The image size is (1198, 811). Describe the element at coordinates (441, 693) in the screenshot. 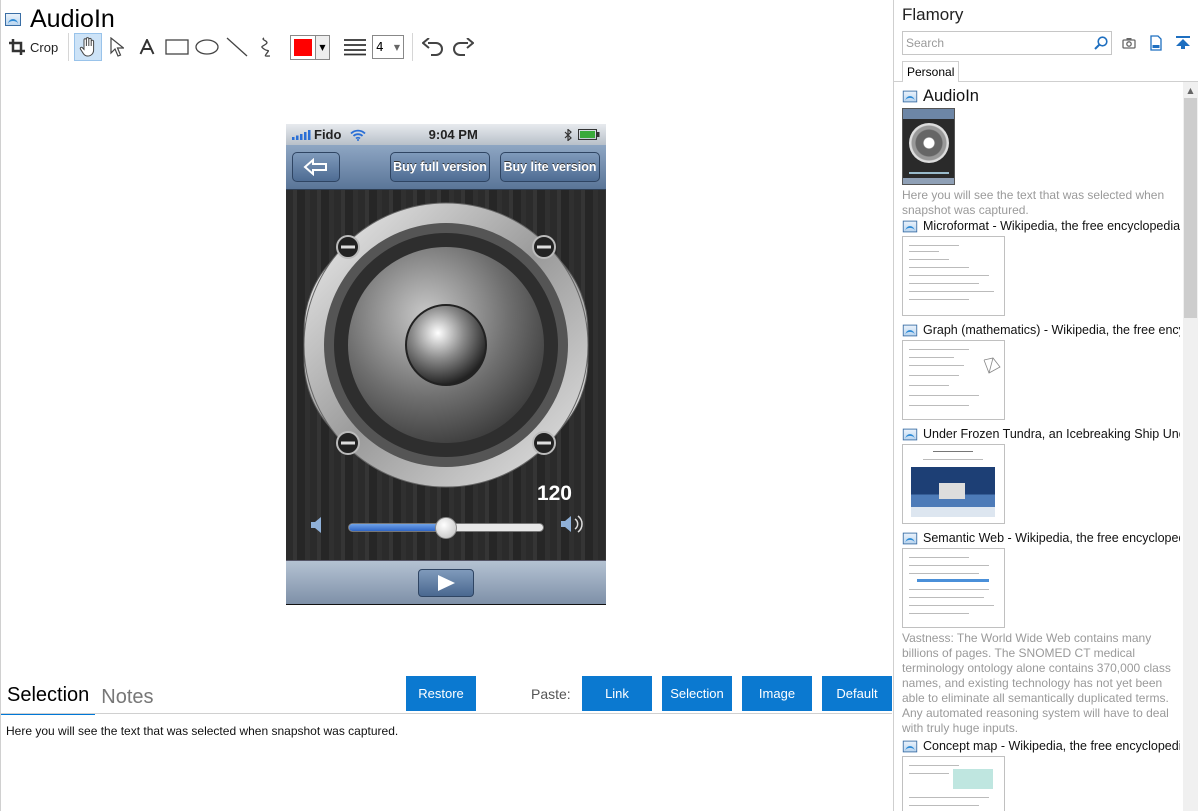

I see `restore-button: Restore` at that location.